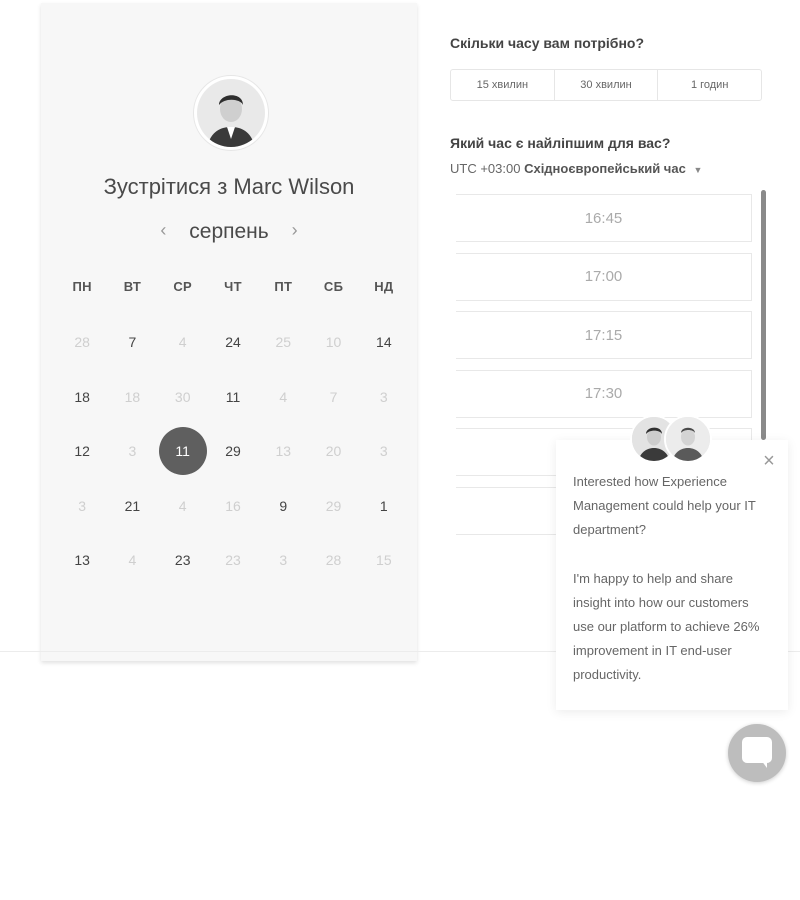 The height and width of the screenshot is (900, 800). I want to click on time-slot: 17:00, so click(604, 276).